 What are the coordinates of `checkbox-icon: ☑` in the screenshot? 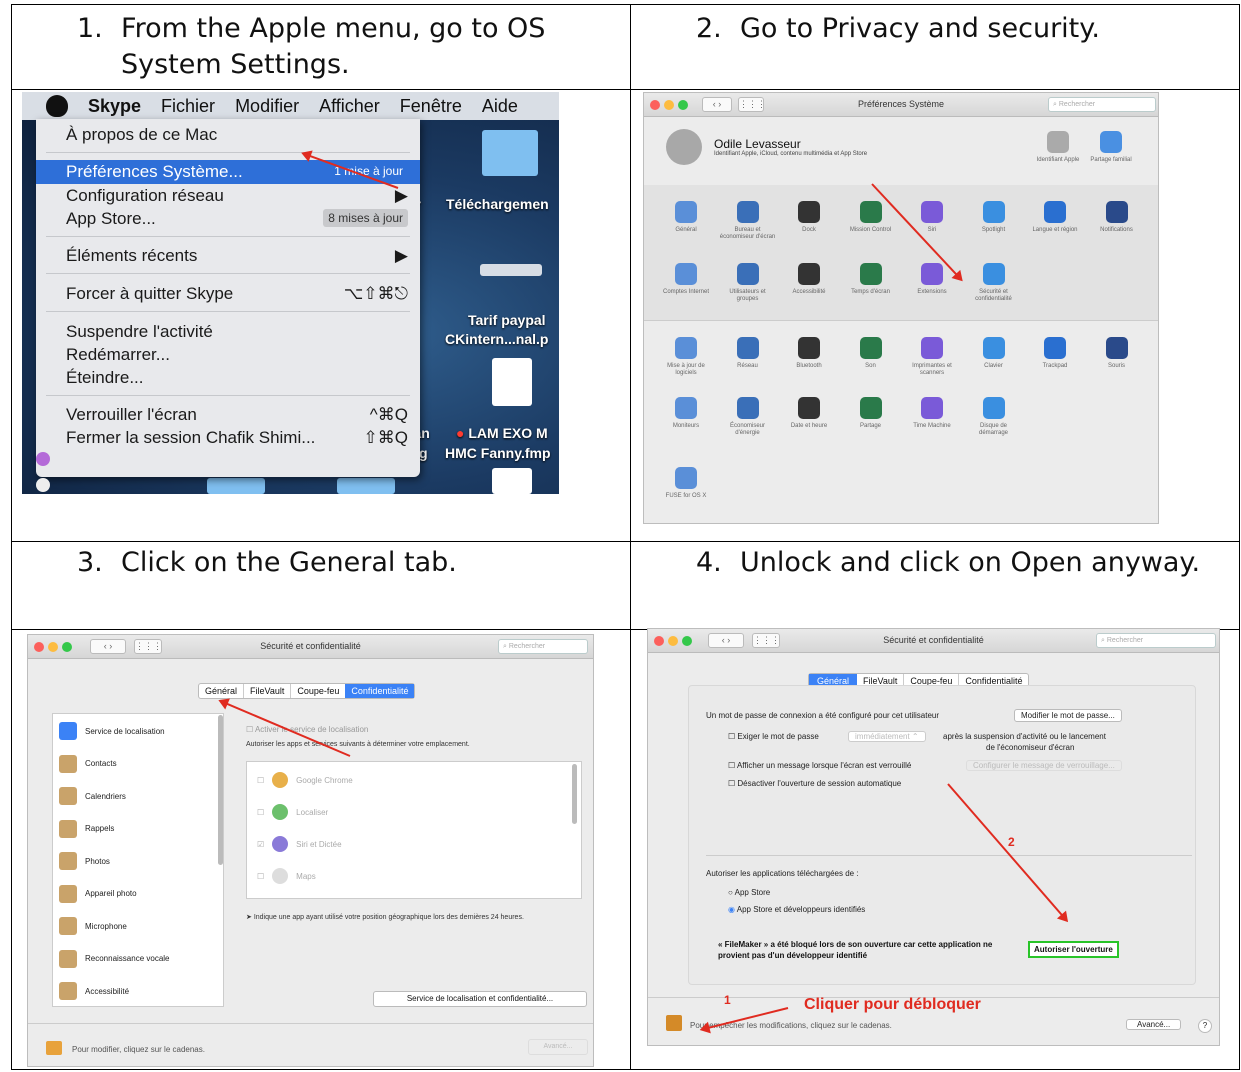 It's located at (260, 844).